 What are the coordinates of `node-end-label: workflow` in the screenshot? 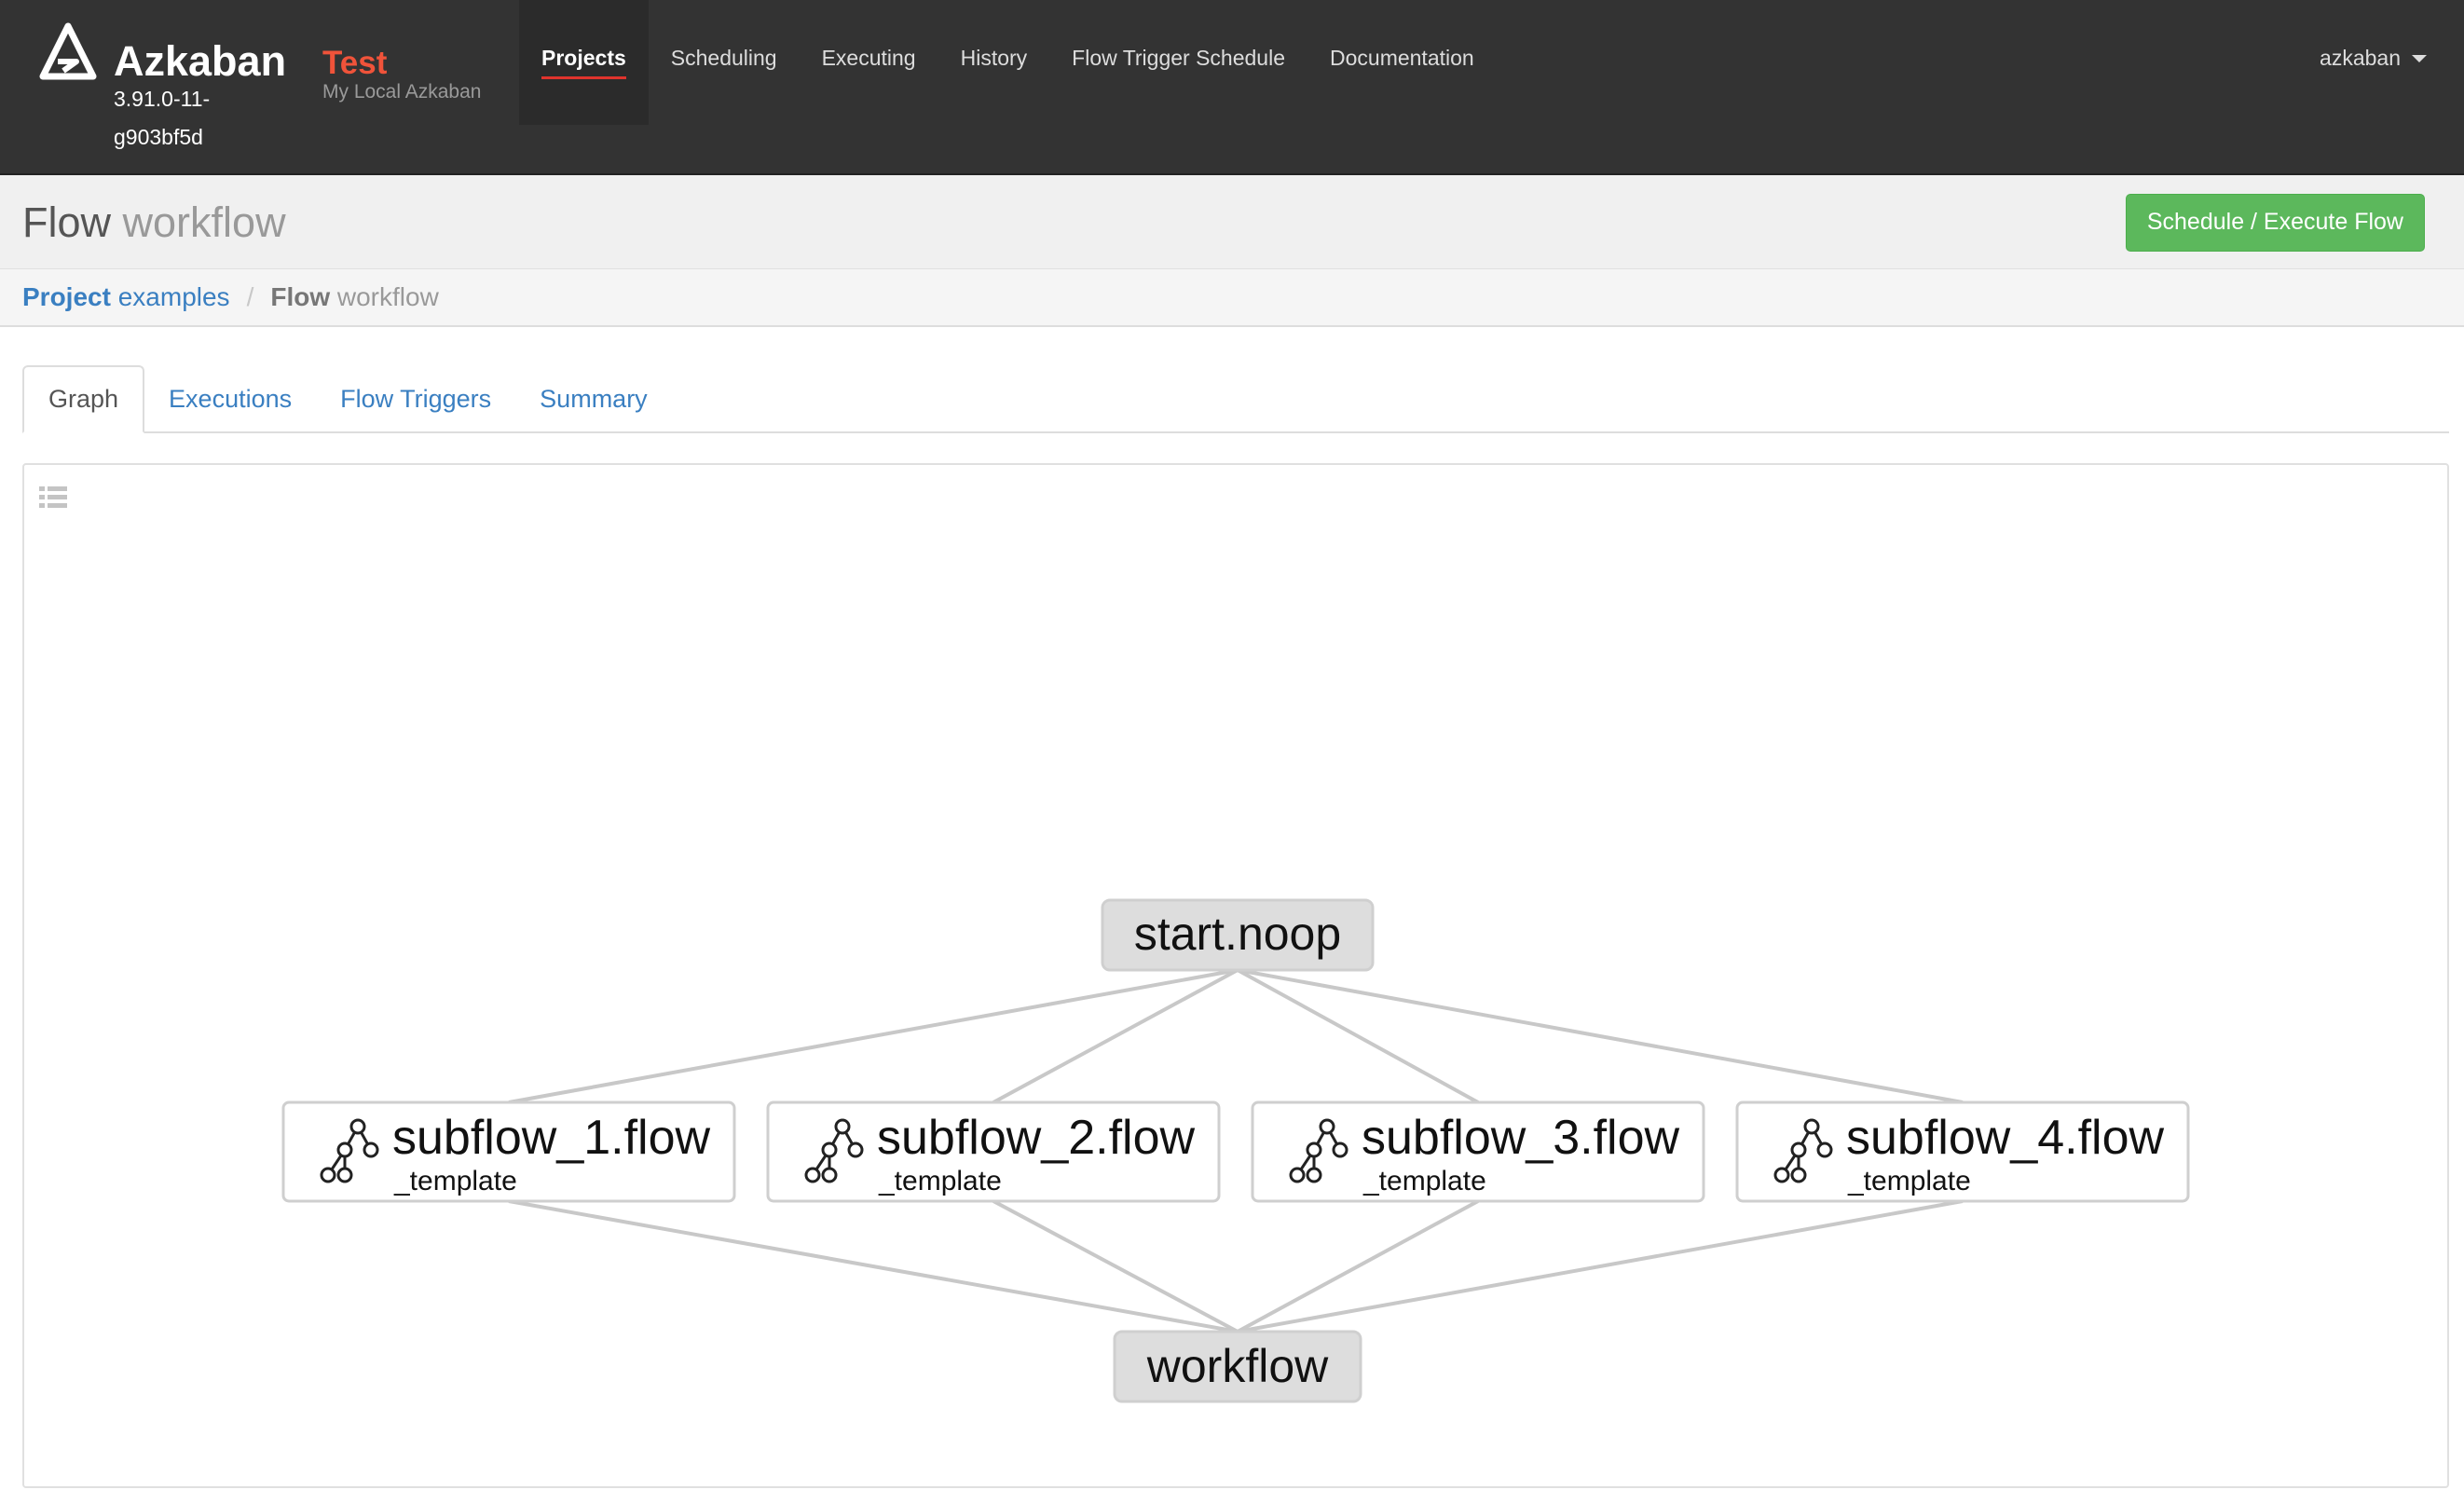 It's located at (1237, 1366).